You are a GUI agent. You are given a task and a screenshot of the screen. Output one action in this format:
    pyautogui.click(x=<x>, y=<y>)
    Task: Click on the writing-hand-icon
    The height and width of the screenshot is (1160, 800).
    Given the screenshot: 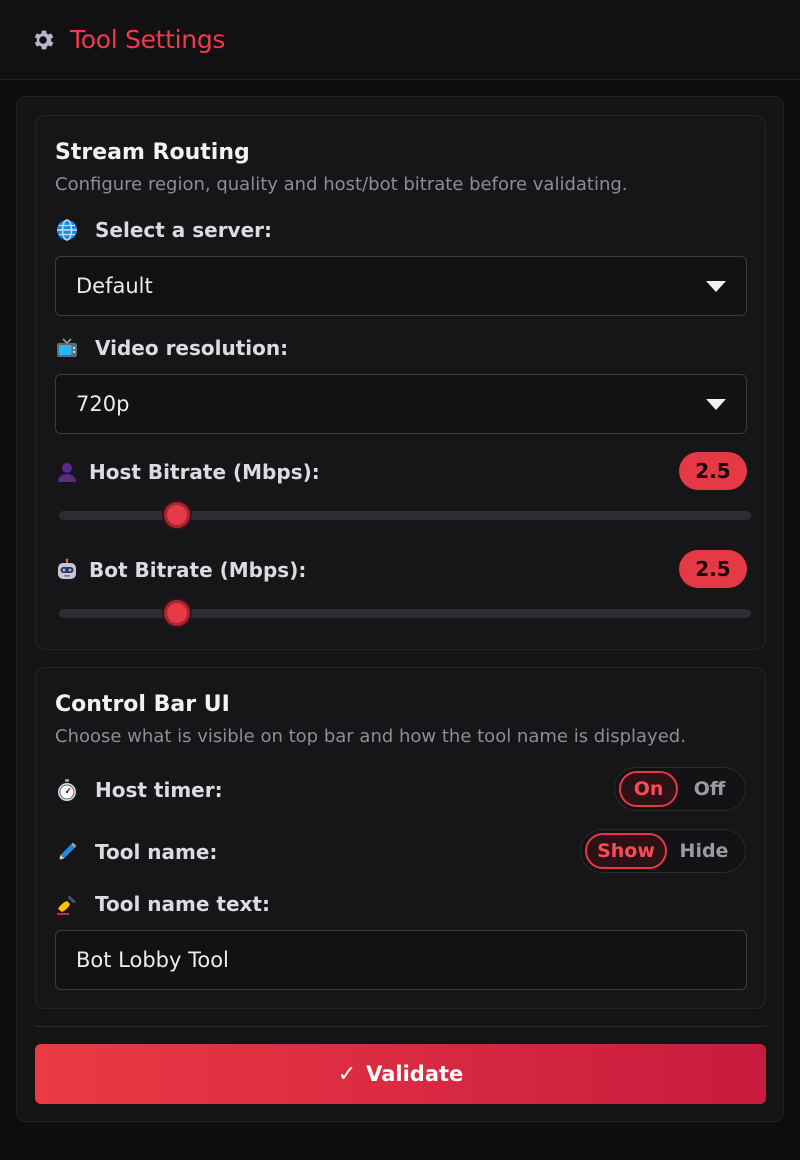 What is the action you would take?
    pyautogui.click(x=67, y=904)
    